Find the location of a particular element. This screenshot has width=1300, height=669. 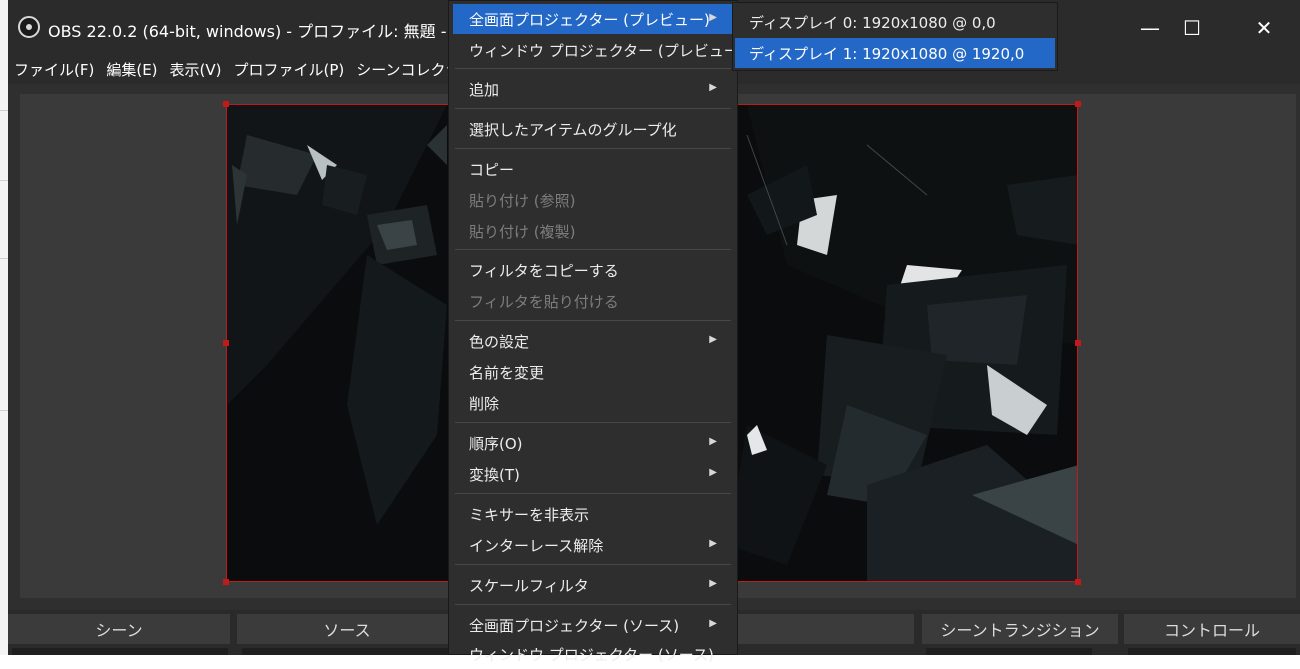

menu-item-window-projector-source: ウィンドウ プロジェクター (ソース) is located at coordinates (593, 654).